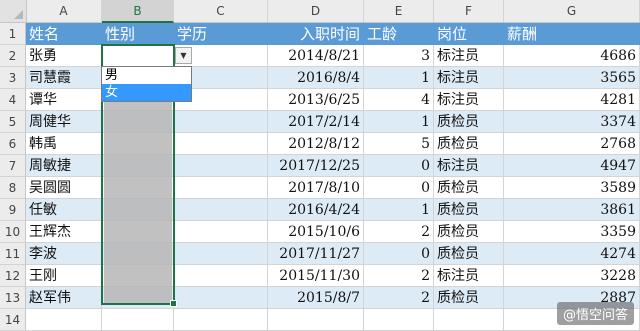 The image size is (640, 331). Describe the element at coordinates (316, 100) in the screenshot. I see `cell-hire-date: 2013/6/25` at that location.